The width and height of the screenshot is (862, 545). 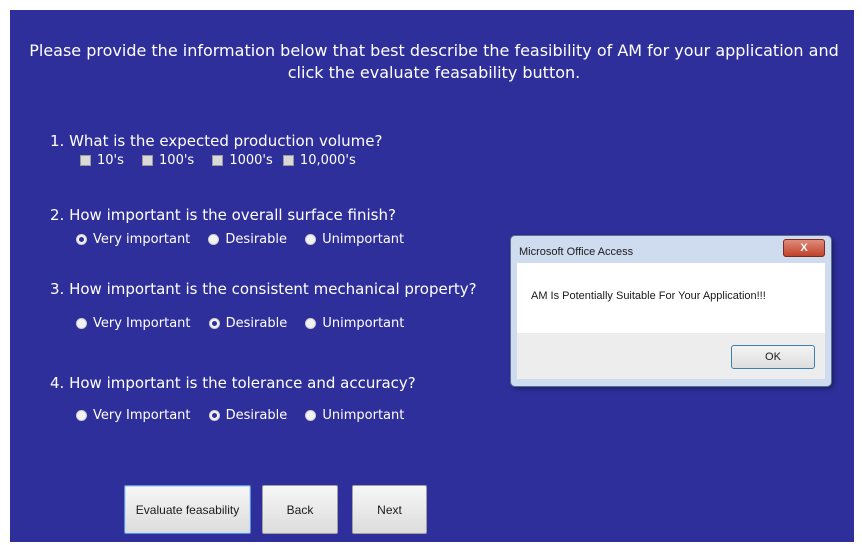 What do you see at coordinates (327, 160) in the screenshot?
I see `checkbox-label: 10,000's` at bounding box center [327, 160].